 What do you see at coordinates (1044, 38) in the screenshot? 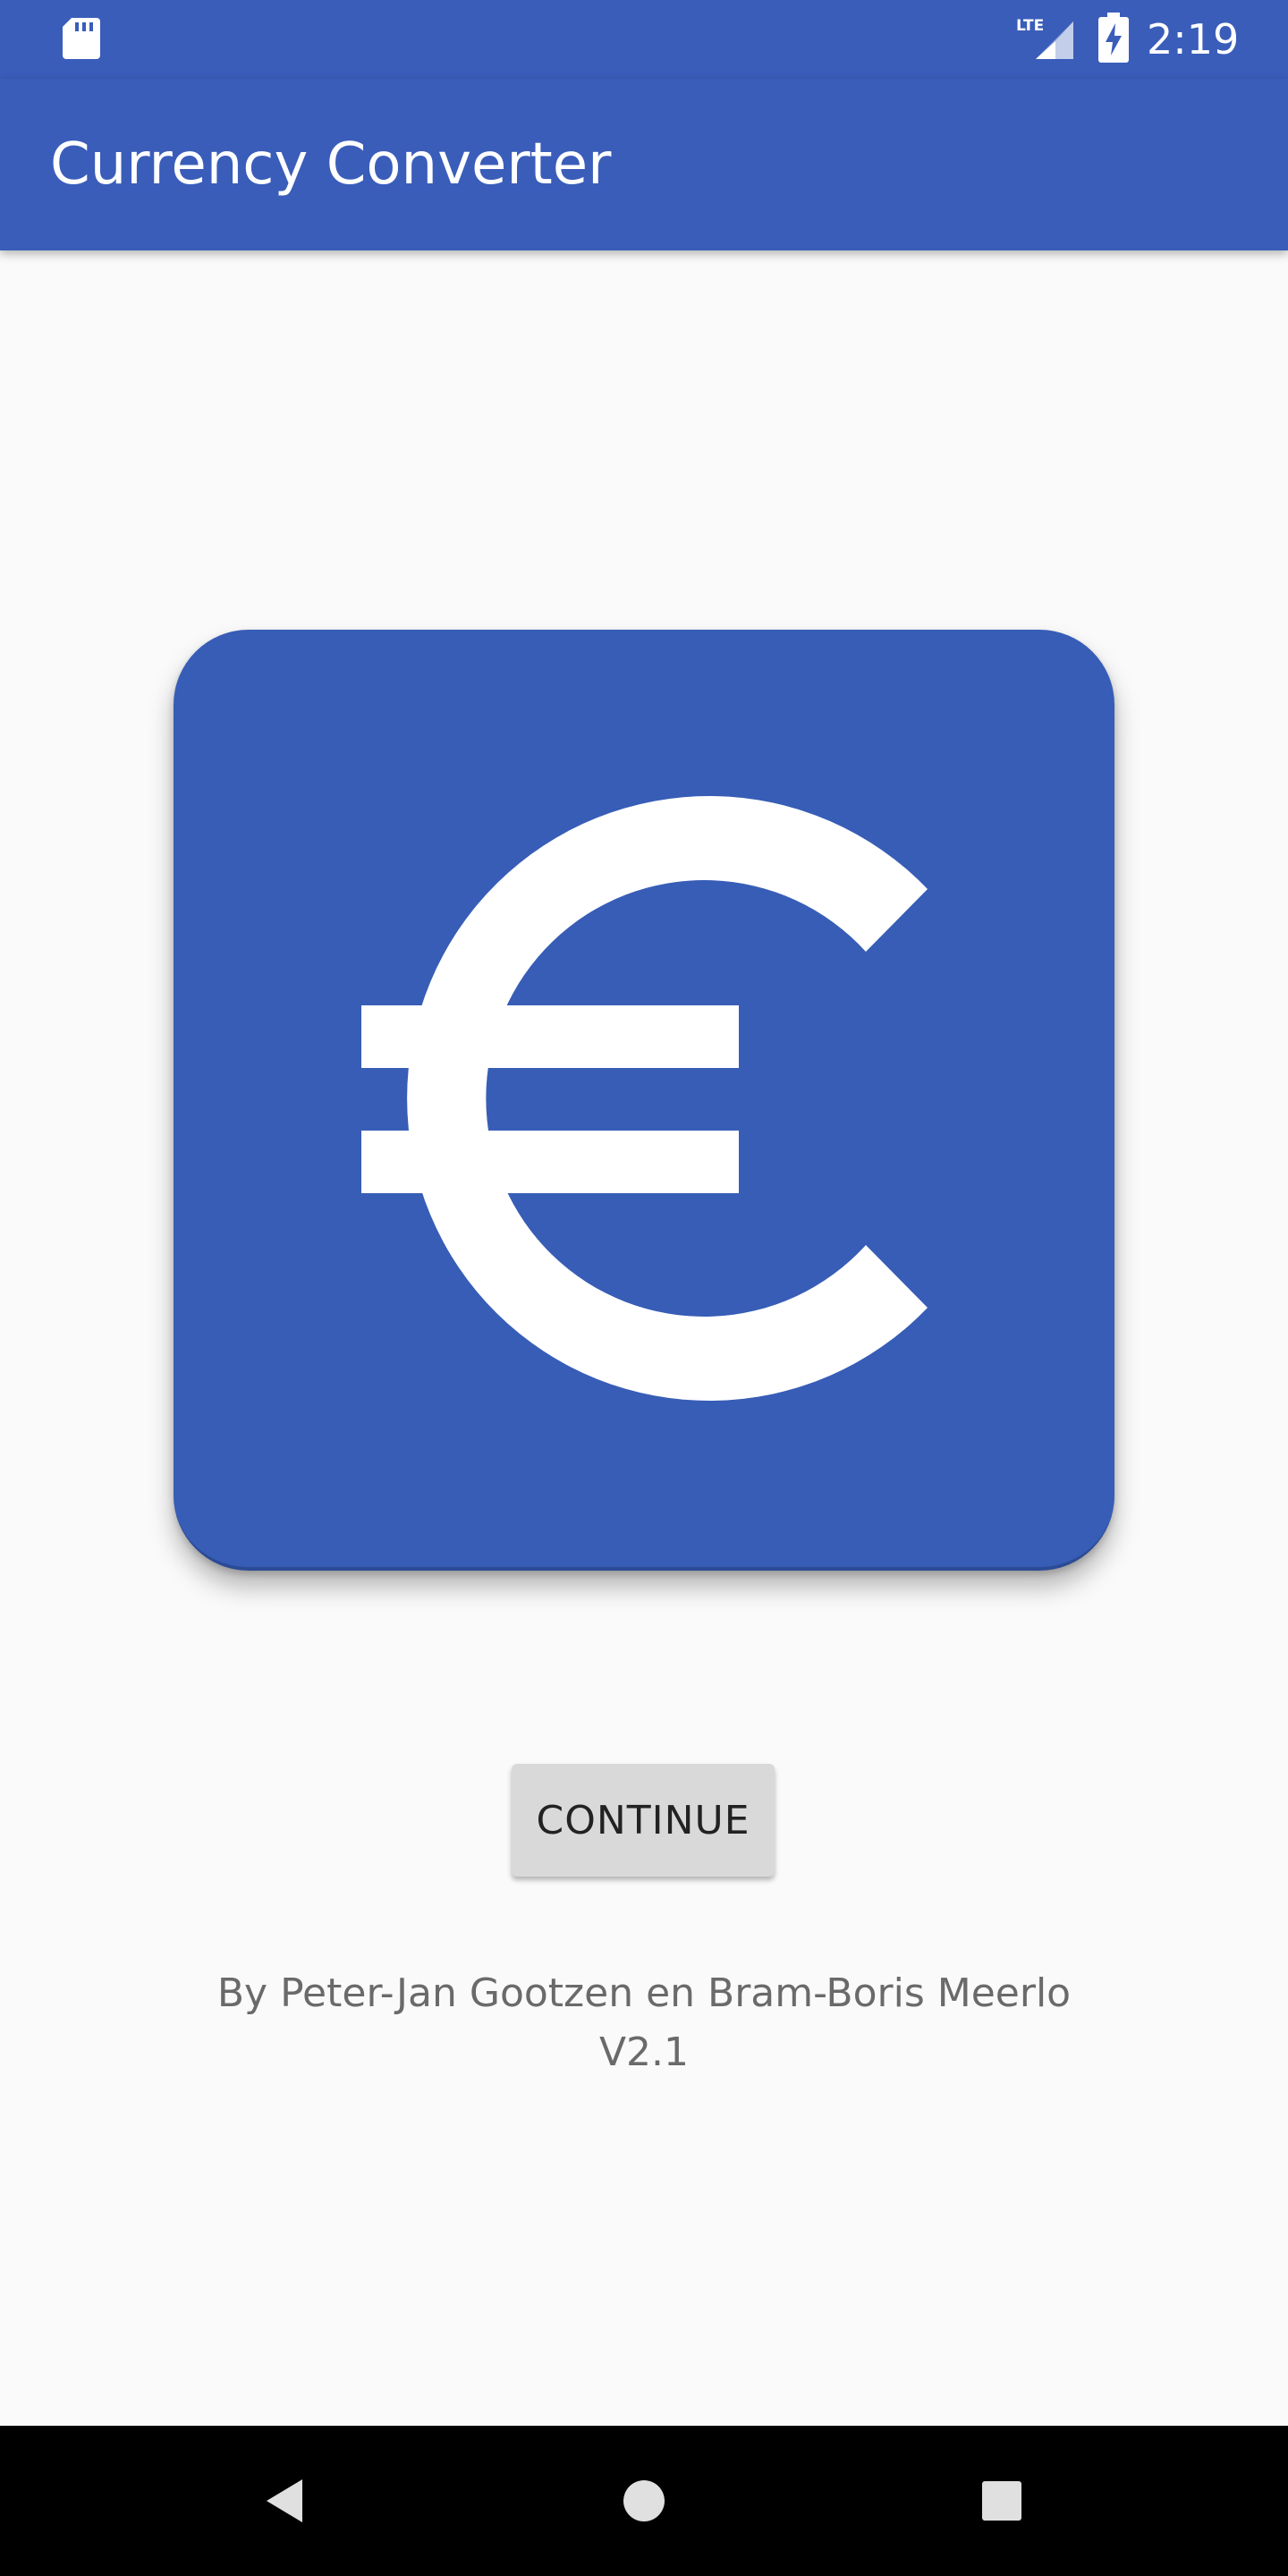
I see `lte-signal-icon: LTE` at bounding box center [1044, 38].